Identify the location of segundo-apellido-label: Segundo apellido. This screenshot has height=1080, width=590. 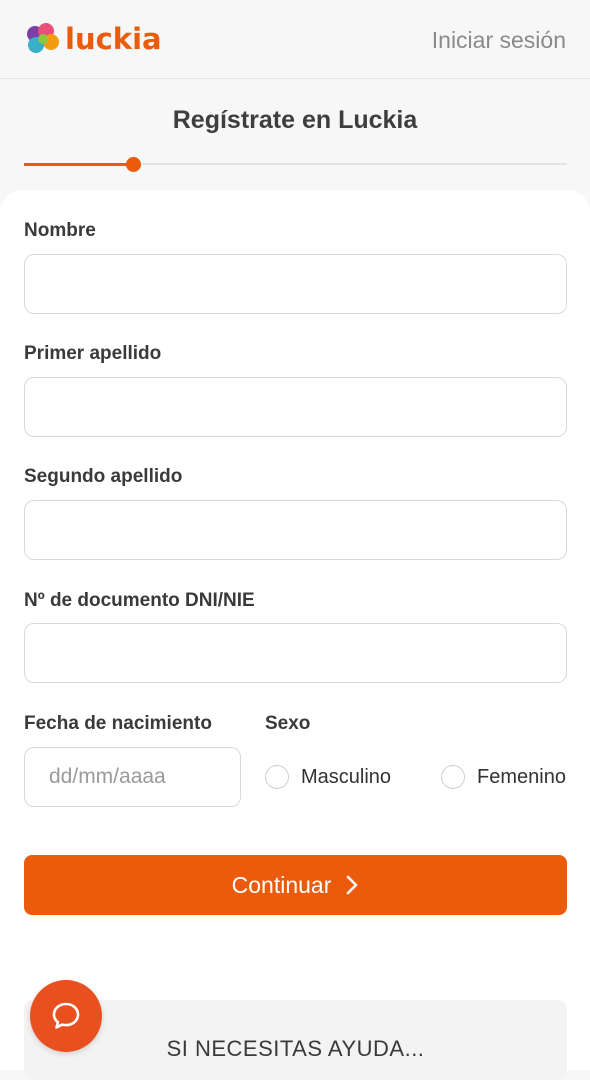
(103, 476).